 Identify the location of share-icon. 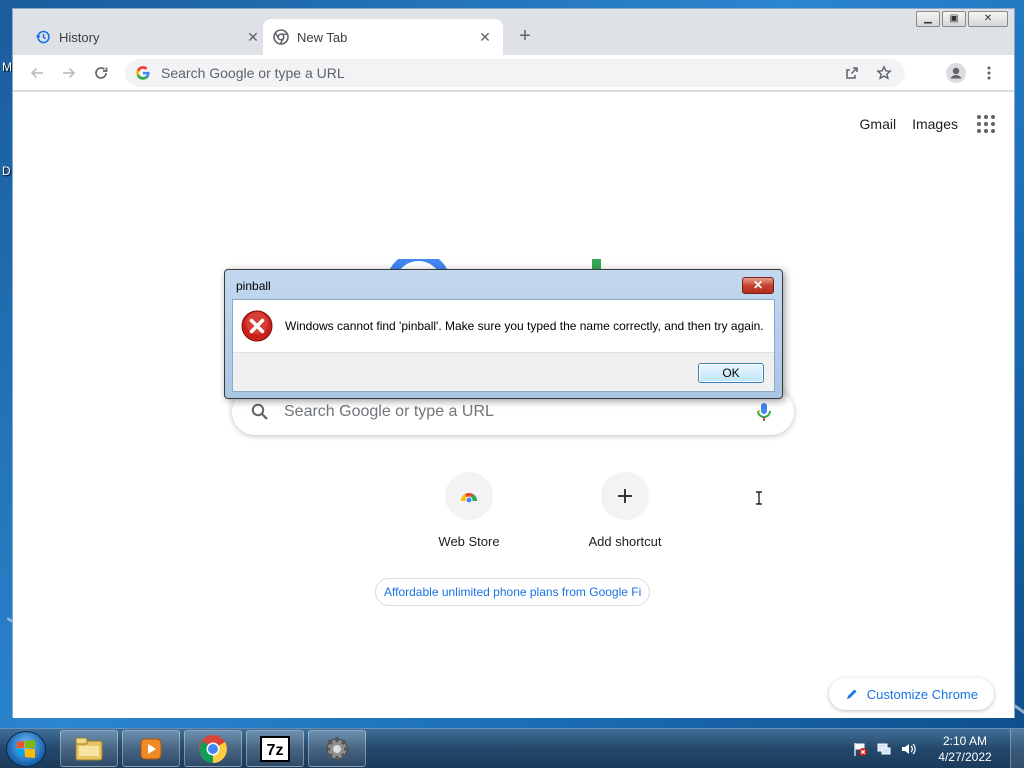
(852, 73).